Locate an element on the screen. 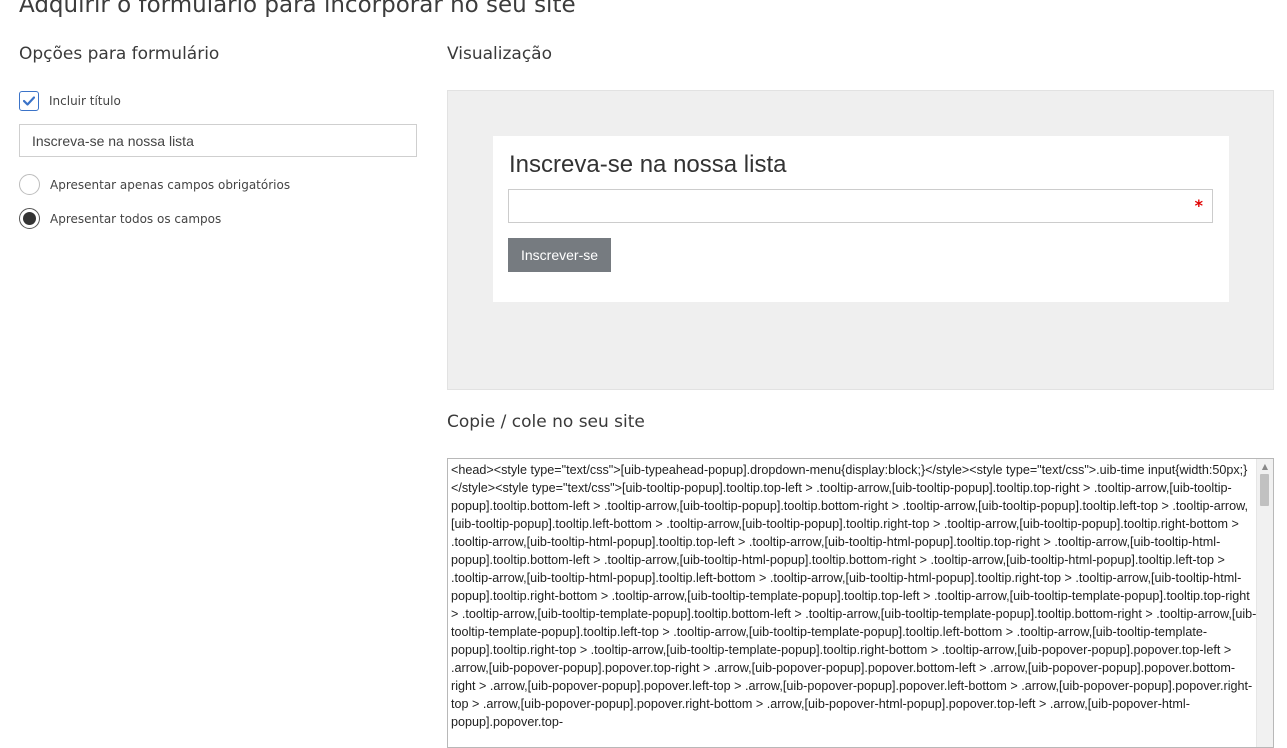  subscribe-button: Inscrever-se is located at coordinates (560, 255).